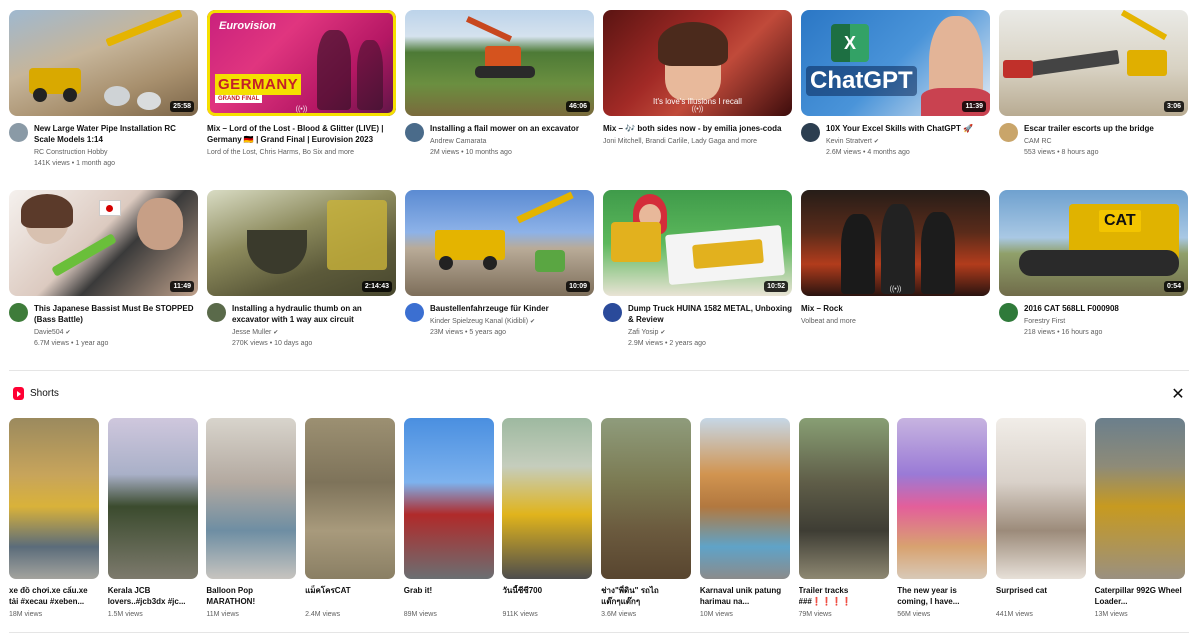 This screenshot has width=1200, height=642. What do you see at coordinates (1106, 308) in the screenshot?
I see `video-title: 2016 CAT 568LL F000908` at bounding box center [1106, 308].